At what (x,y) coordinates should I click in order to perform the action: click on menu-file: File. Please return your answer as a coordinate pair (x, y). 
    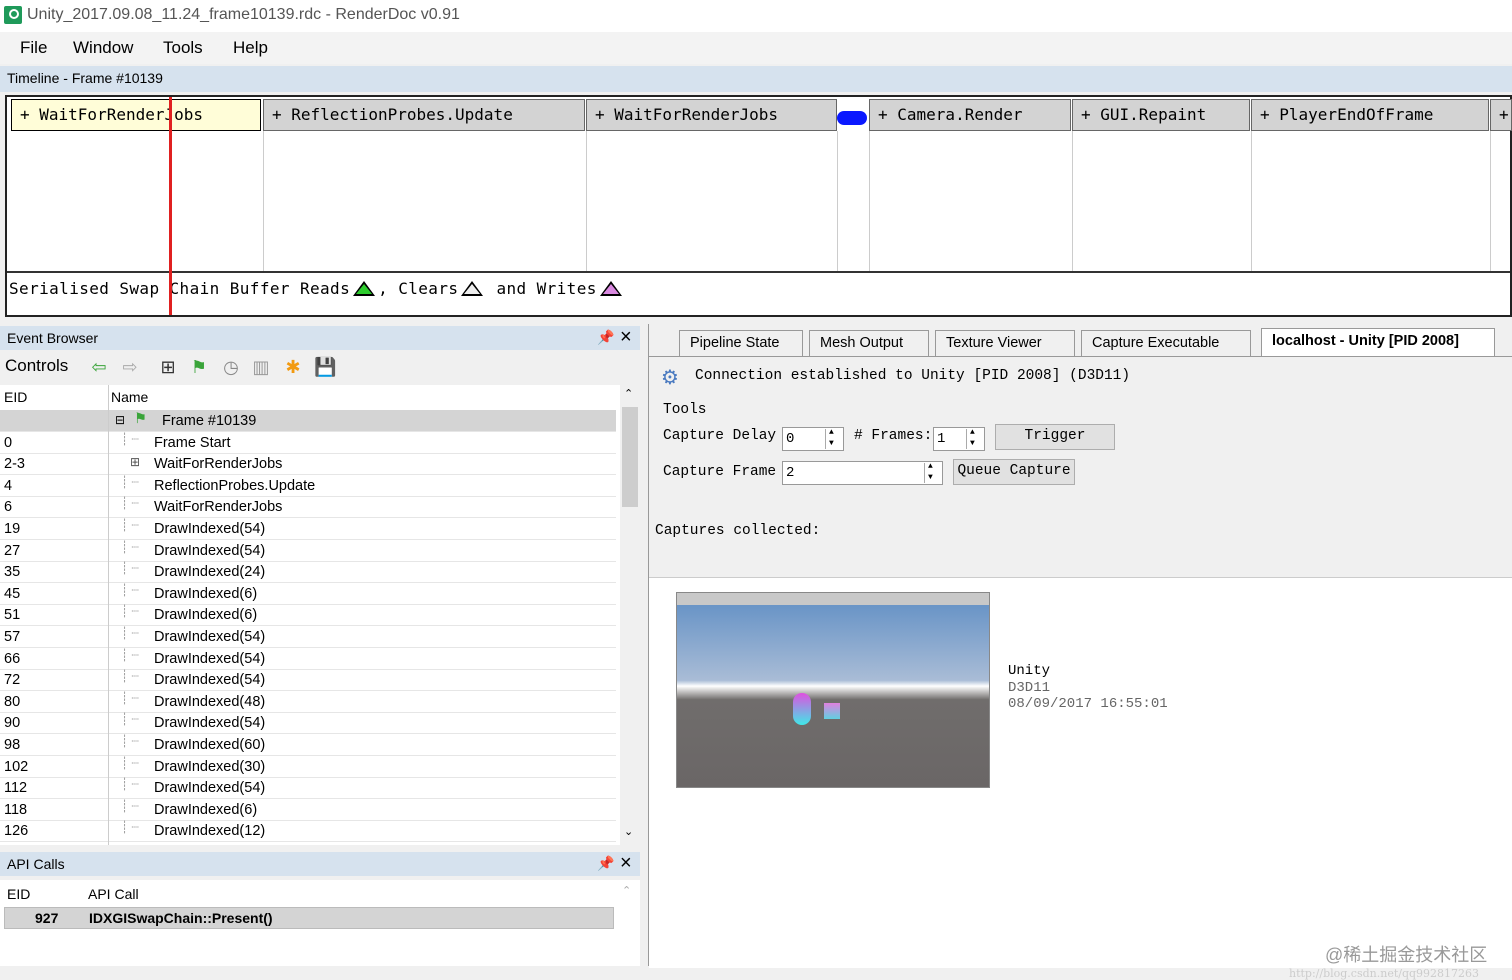
    Looking at the image, I should click on (33, 48).